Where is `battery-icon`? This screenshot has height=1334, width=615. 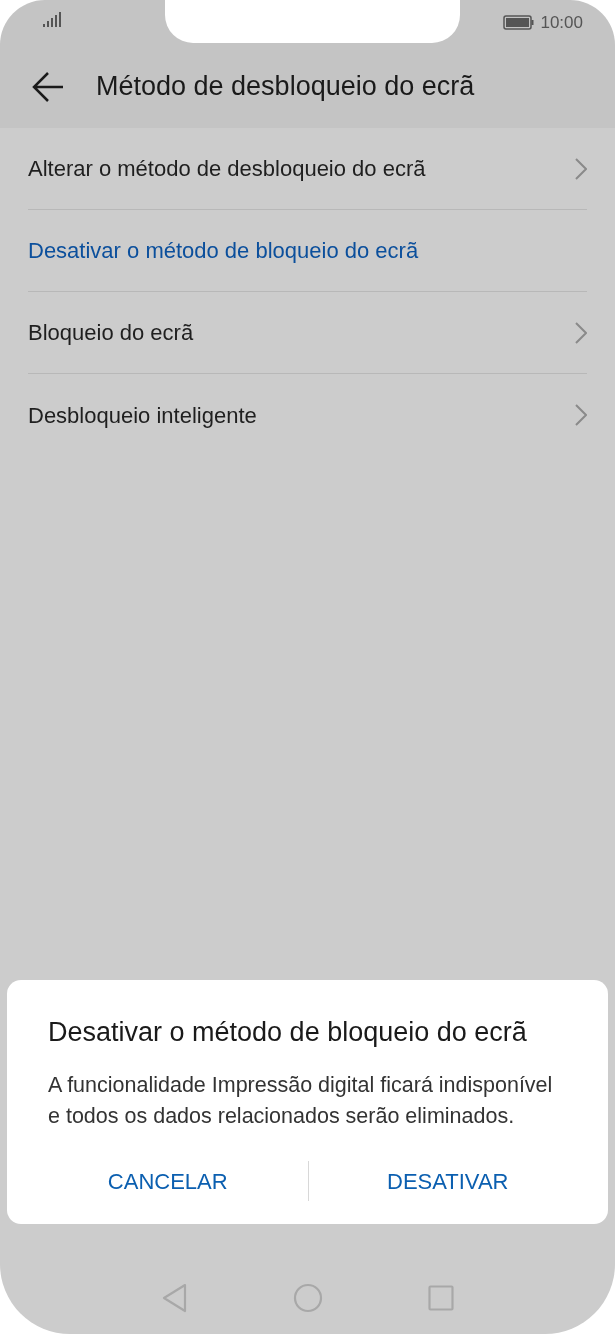 battery-icon is located at coordinates (519, 23).